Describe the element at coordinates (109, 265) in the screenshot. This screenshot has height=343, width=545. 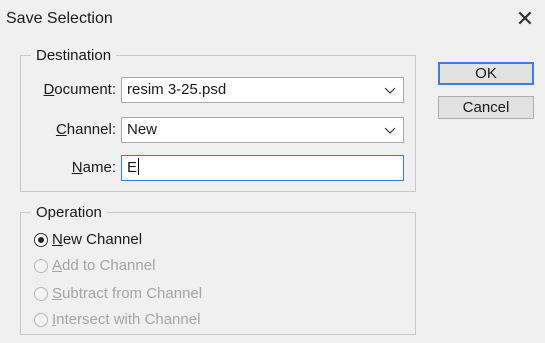
I see `radio-add-to-channel-rest: dd to Channel` at that location.